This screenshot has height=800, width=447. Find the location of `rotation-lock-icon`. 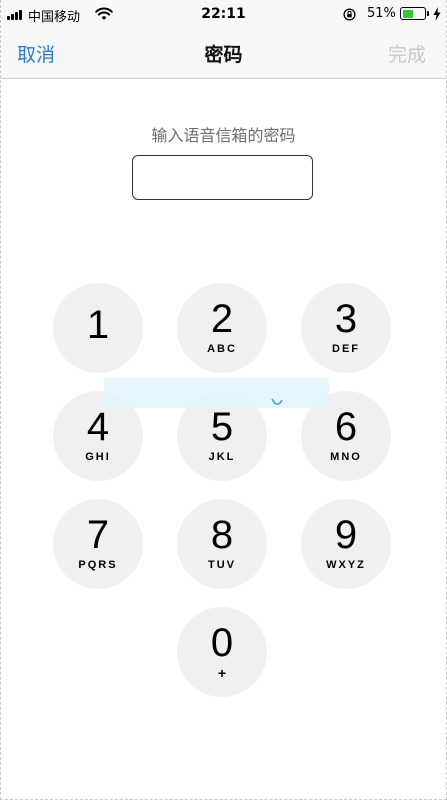

rotation-lock-icon is located at coordinates (349, 14).